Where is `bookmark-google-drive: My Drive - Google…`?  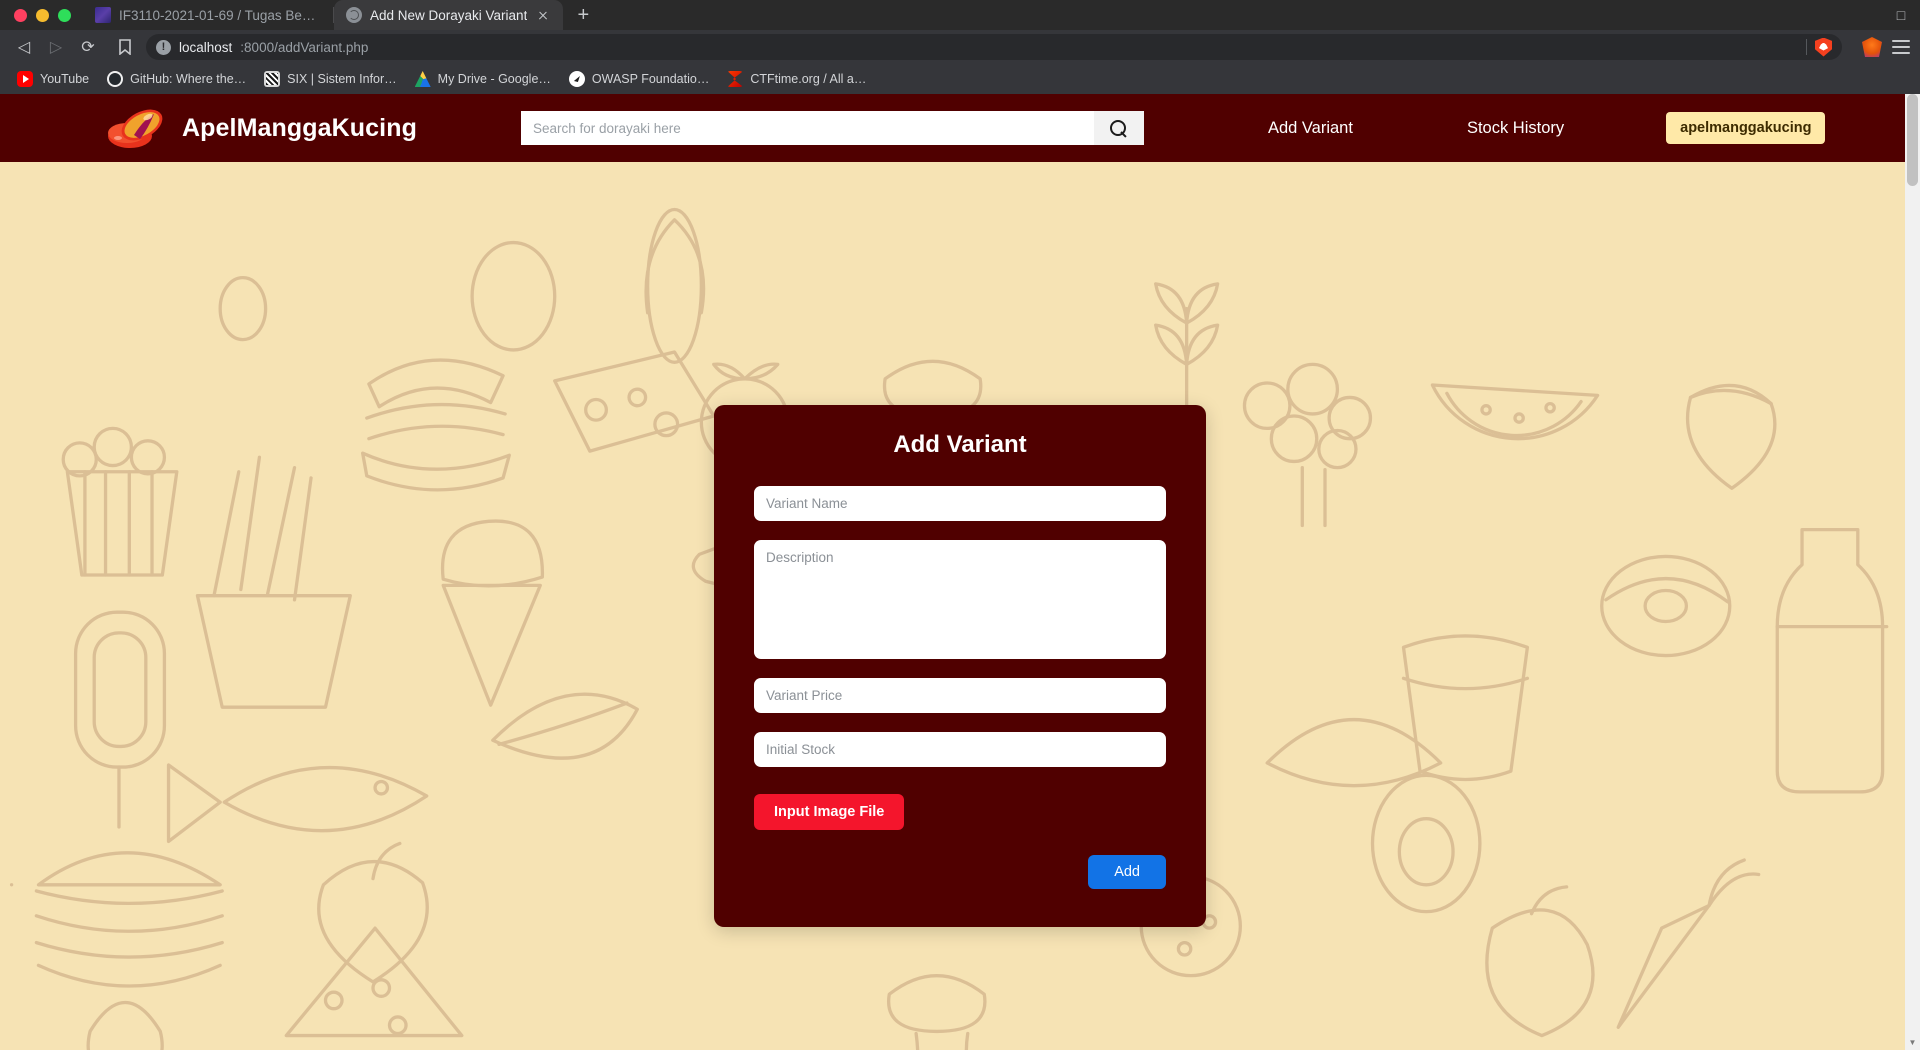 bookmark-google-drive: My Drive - Google… is located at coordinates (483, 79).